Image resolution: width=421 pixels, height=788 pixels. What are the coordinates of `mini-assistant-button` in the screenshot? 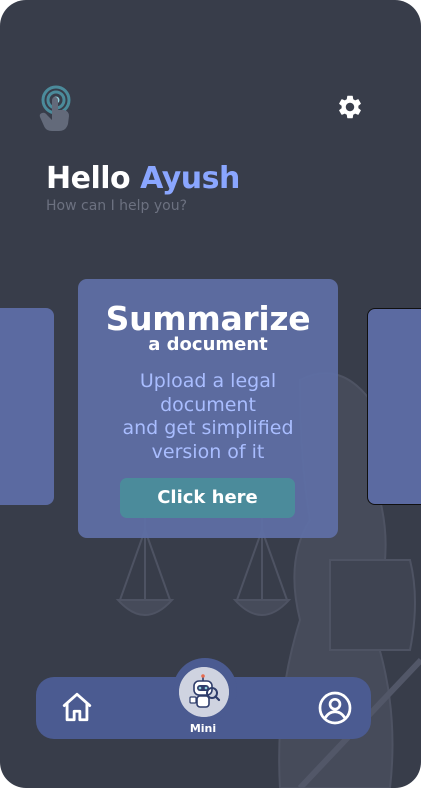 It's located at (204, 692).